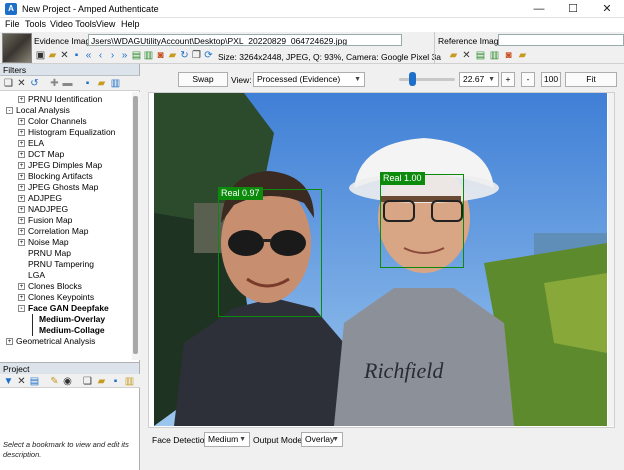 Image resolution: width=624 pixels, height=470 pixels. I want to click on filter-item: + Geometrical Analysis, so click(50, 341).